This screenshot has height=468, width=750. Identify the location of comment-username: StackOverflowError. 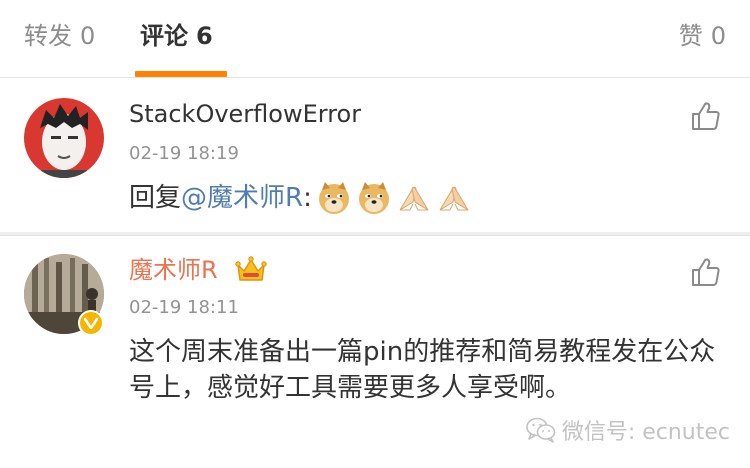
(245, 114).